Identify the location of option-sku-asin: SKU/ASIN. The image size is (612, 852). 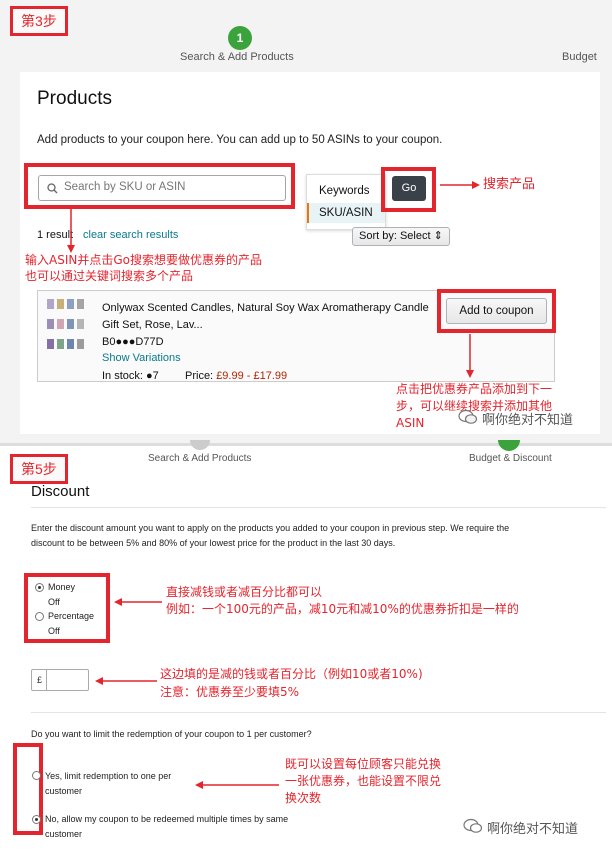
(346, 213).